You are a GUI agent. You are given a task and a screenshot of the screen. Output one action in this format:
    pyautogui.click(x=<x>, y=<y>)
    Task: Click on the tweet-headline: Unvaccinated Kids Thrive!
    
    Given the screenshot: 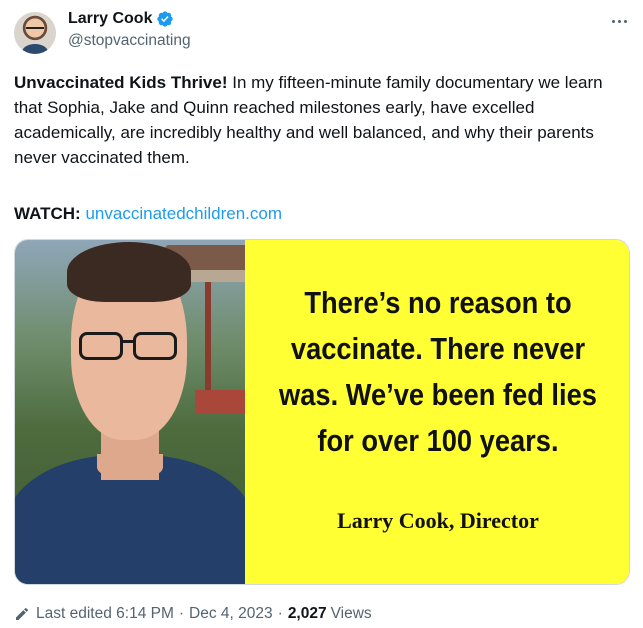 What is the action you would take?
    pyautogui.click(x=121, y=82)
    